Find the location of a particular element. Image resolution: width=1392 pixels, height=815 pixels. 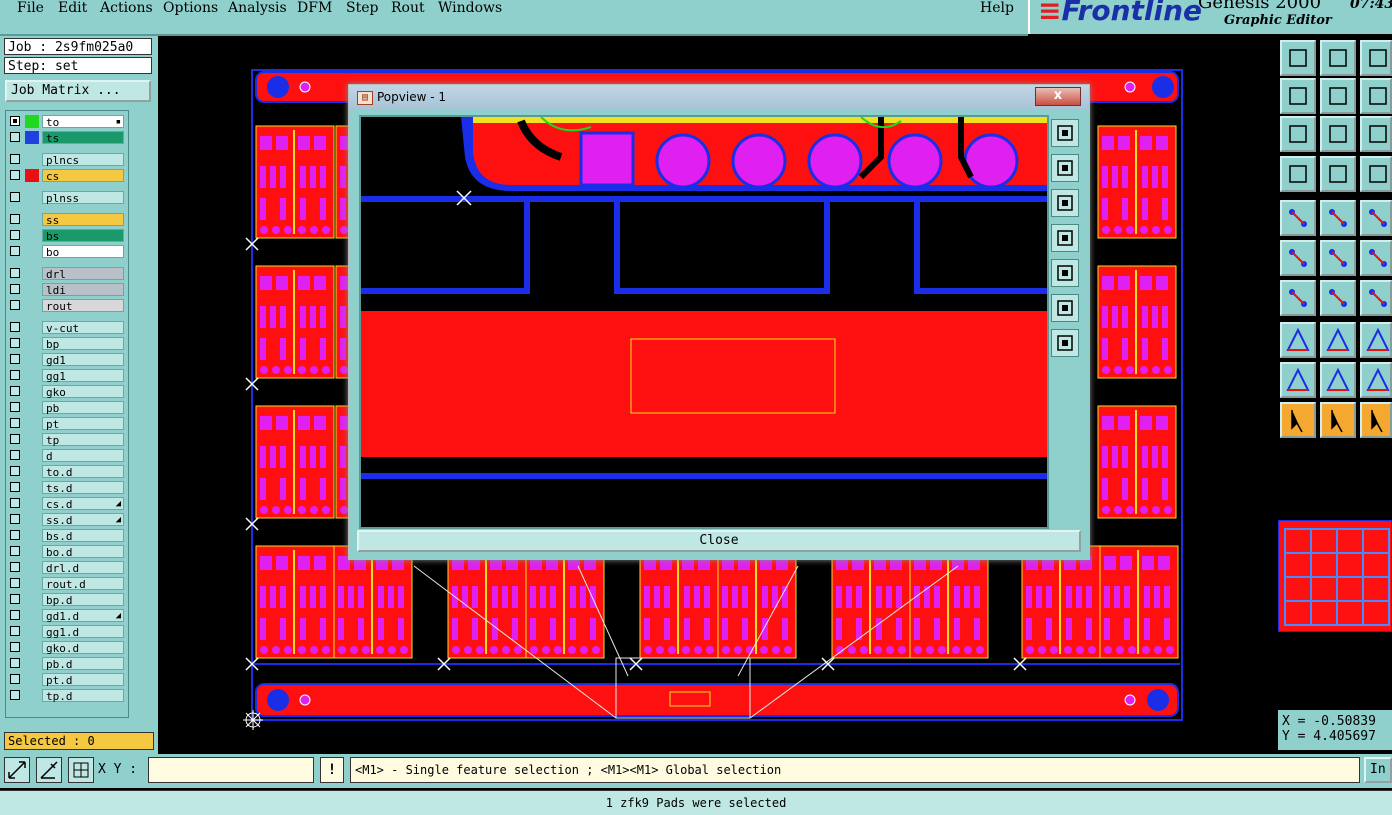

zoom-out-icon is located at coordinates (1065, 343).